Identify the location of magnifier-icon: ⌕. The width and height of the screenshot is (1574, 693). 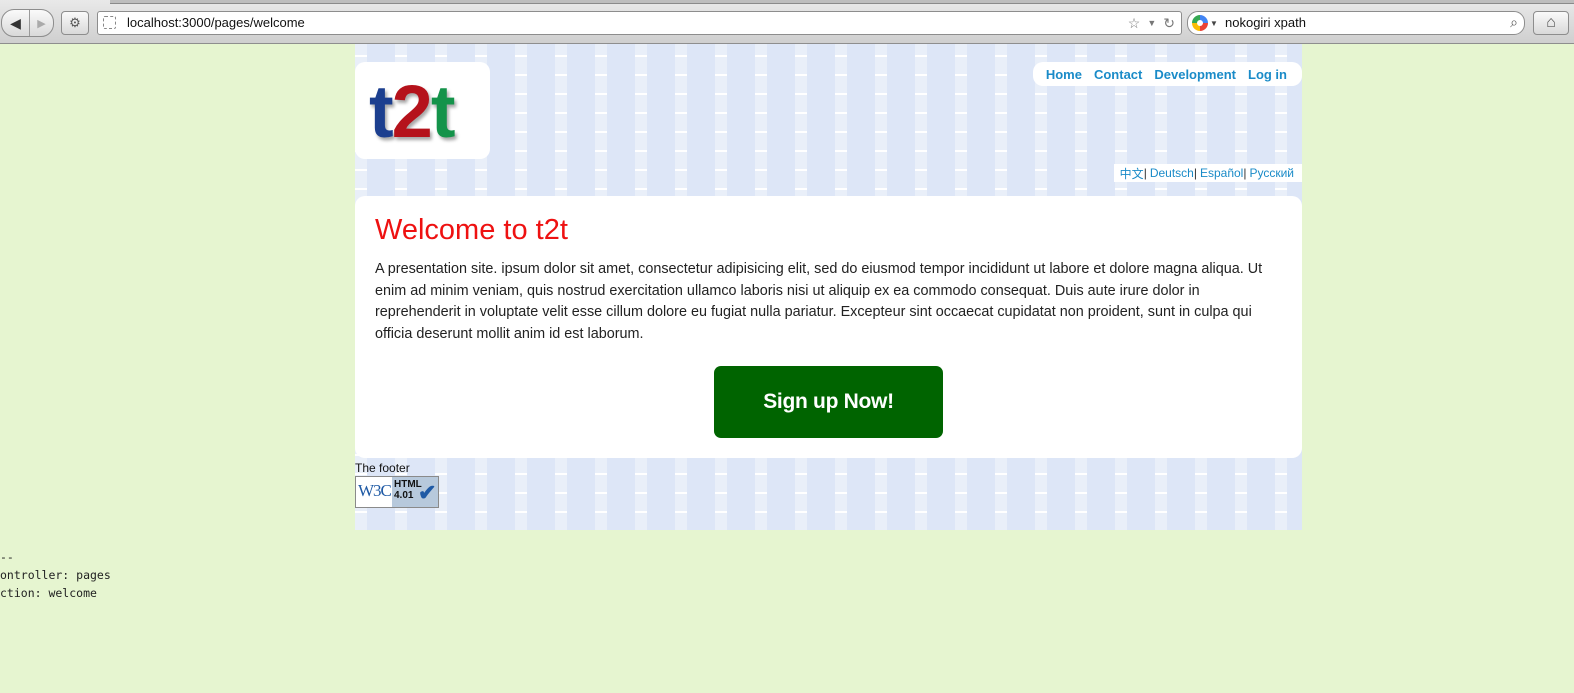
(1514, 22).